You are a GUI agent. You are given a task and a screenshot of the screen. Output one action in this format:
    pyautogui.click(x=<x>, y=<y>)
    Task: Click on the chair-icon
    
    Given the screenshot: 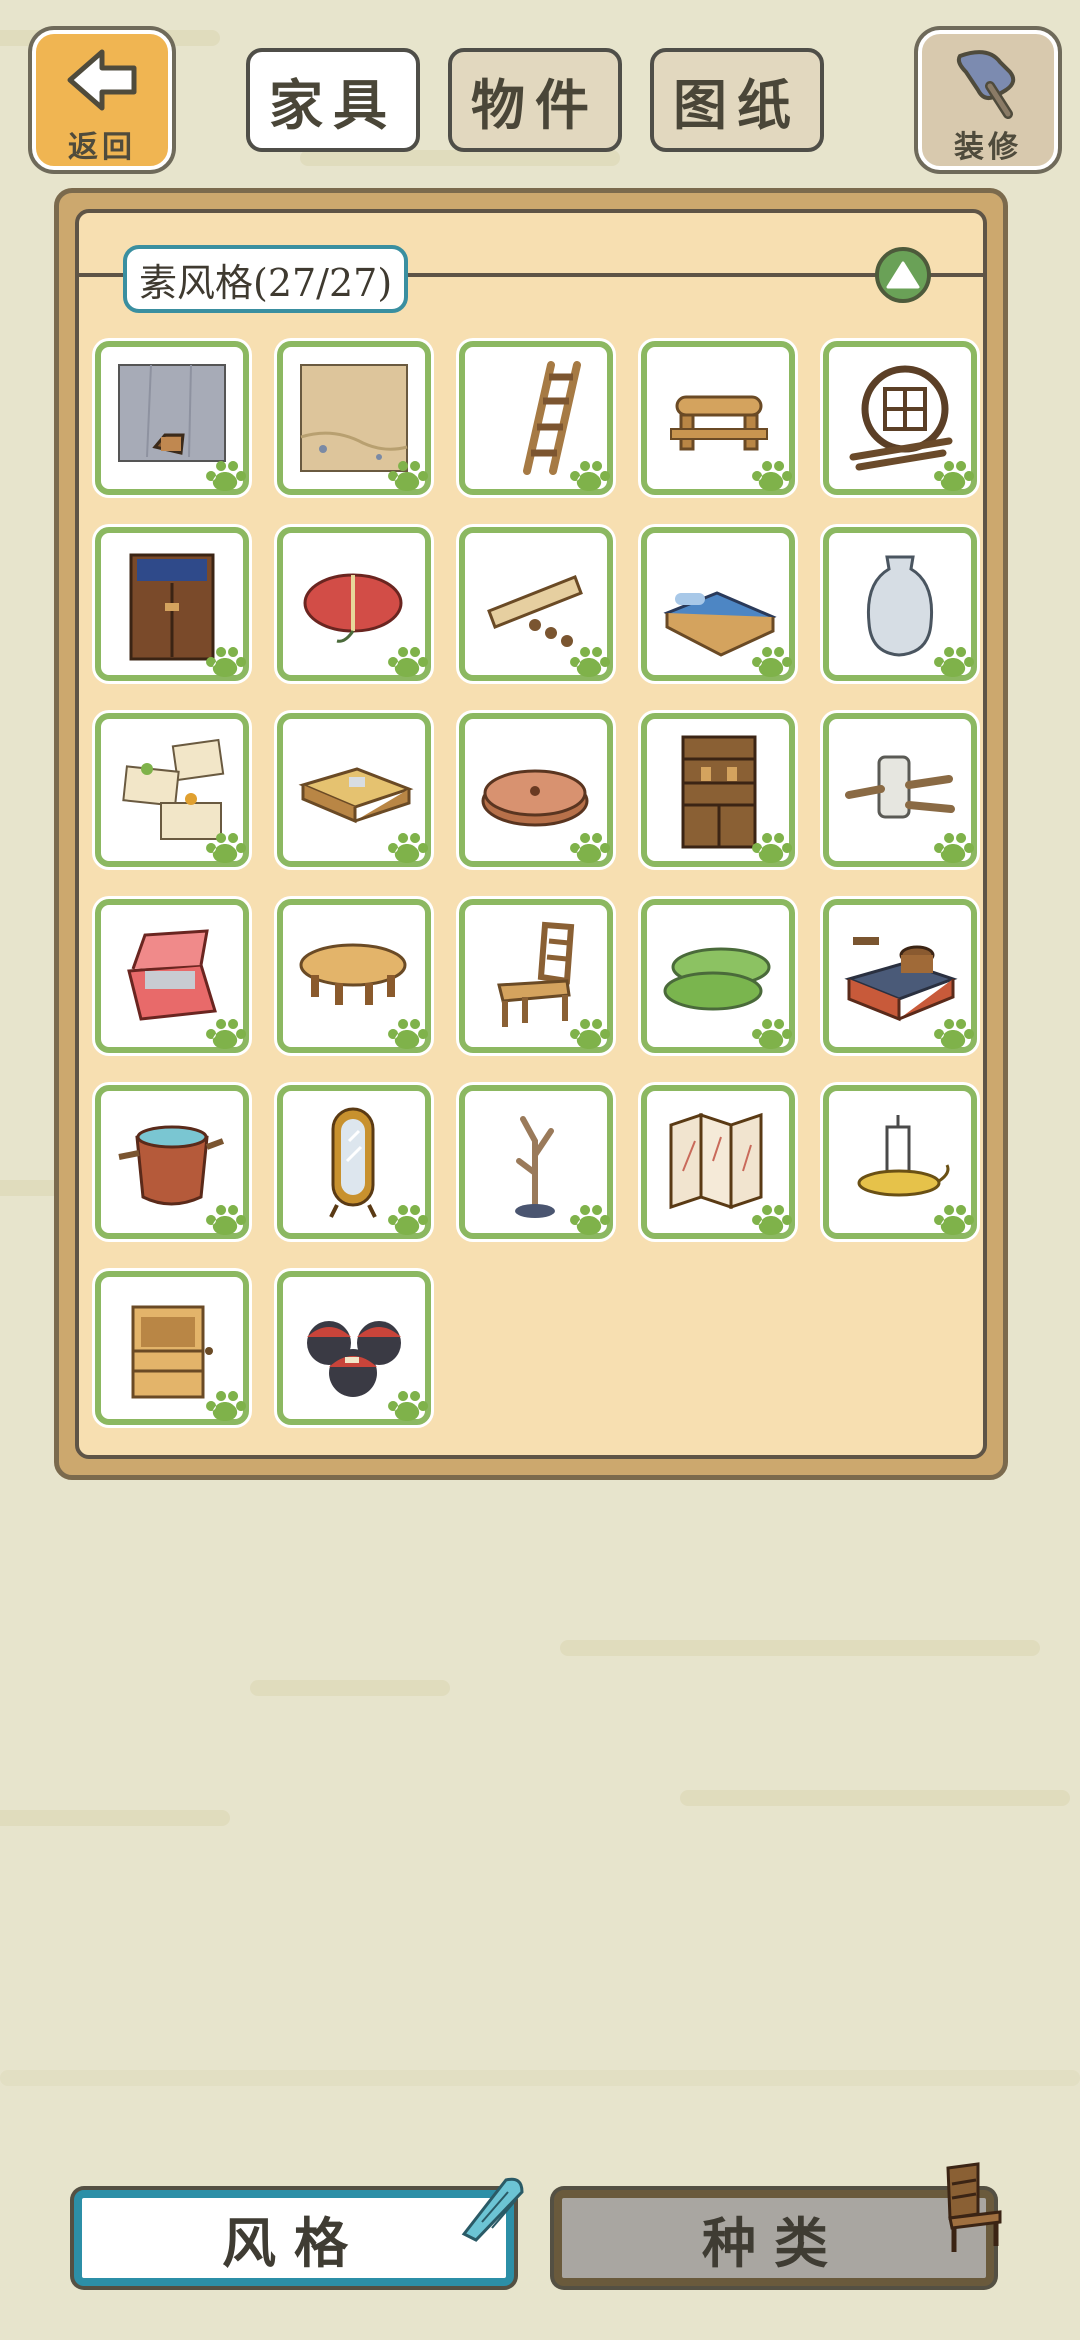 What is the action you would take?
    pyautogui.click(x=974, y=2207)
    